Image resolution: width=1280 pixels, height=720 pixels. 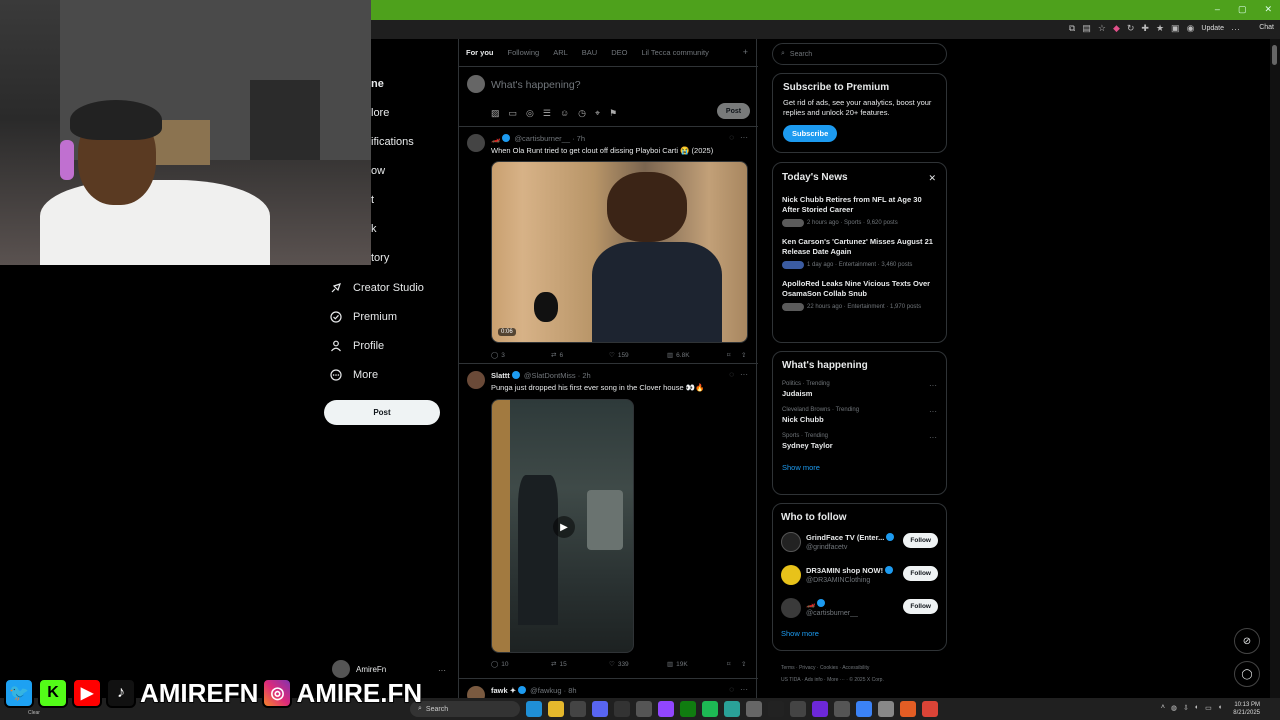 I want to click on profile-icon: ◉, so click(x=1191, y=28).